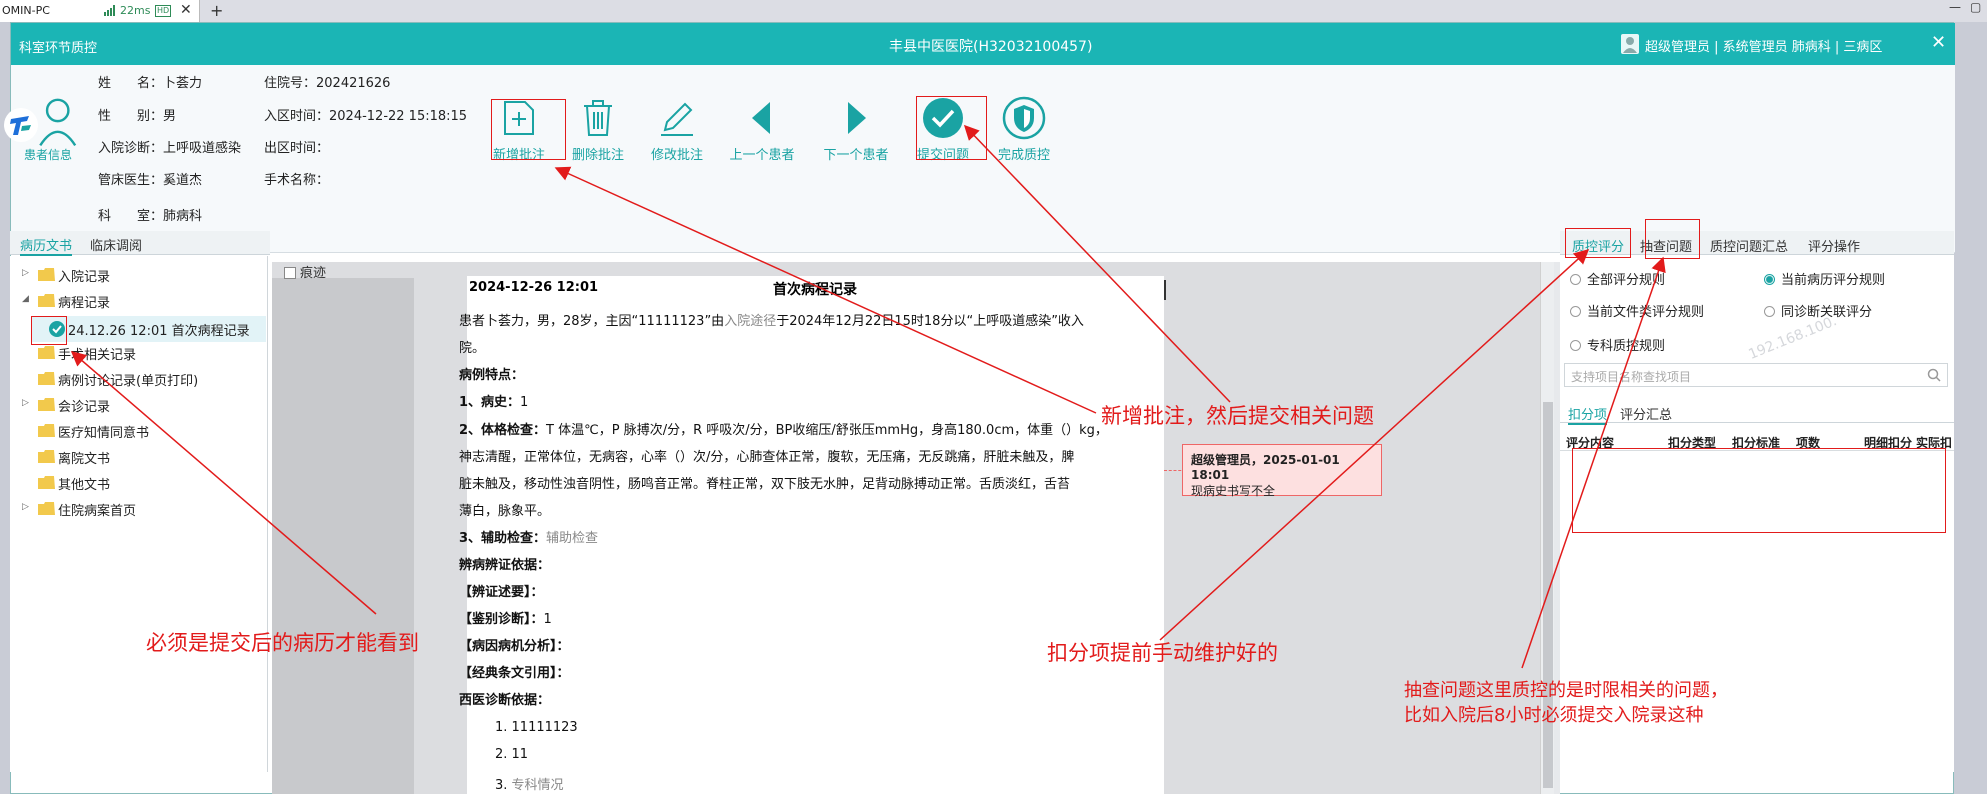 This screenshot has width=1987, height=794. I want to click on complete-qc-label: 完成质控, so click(1023, 155).